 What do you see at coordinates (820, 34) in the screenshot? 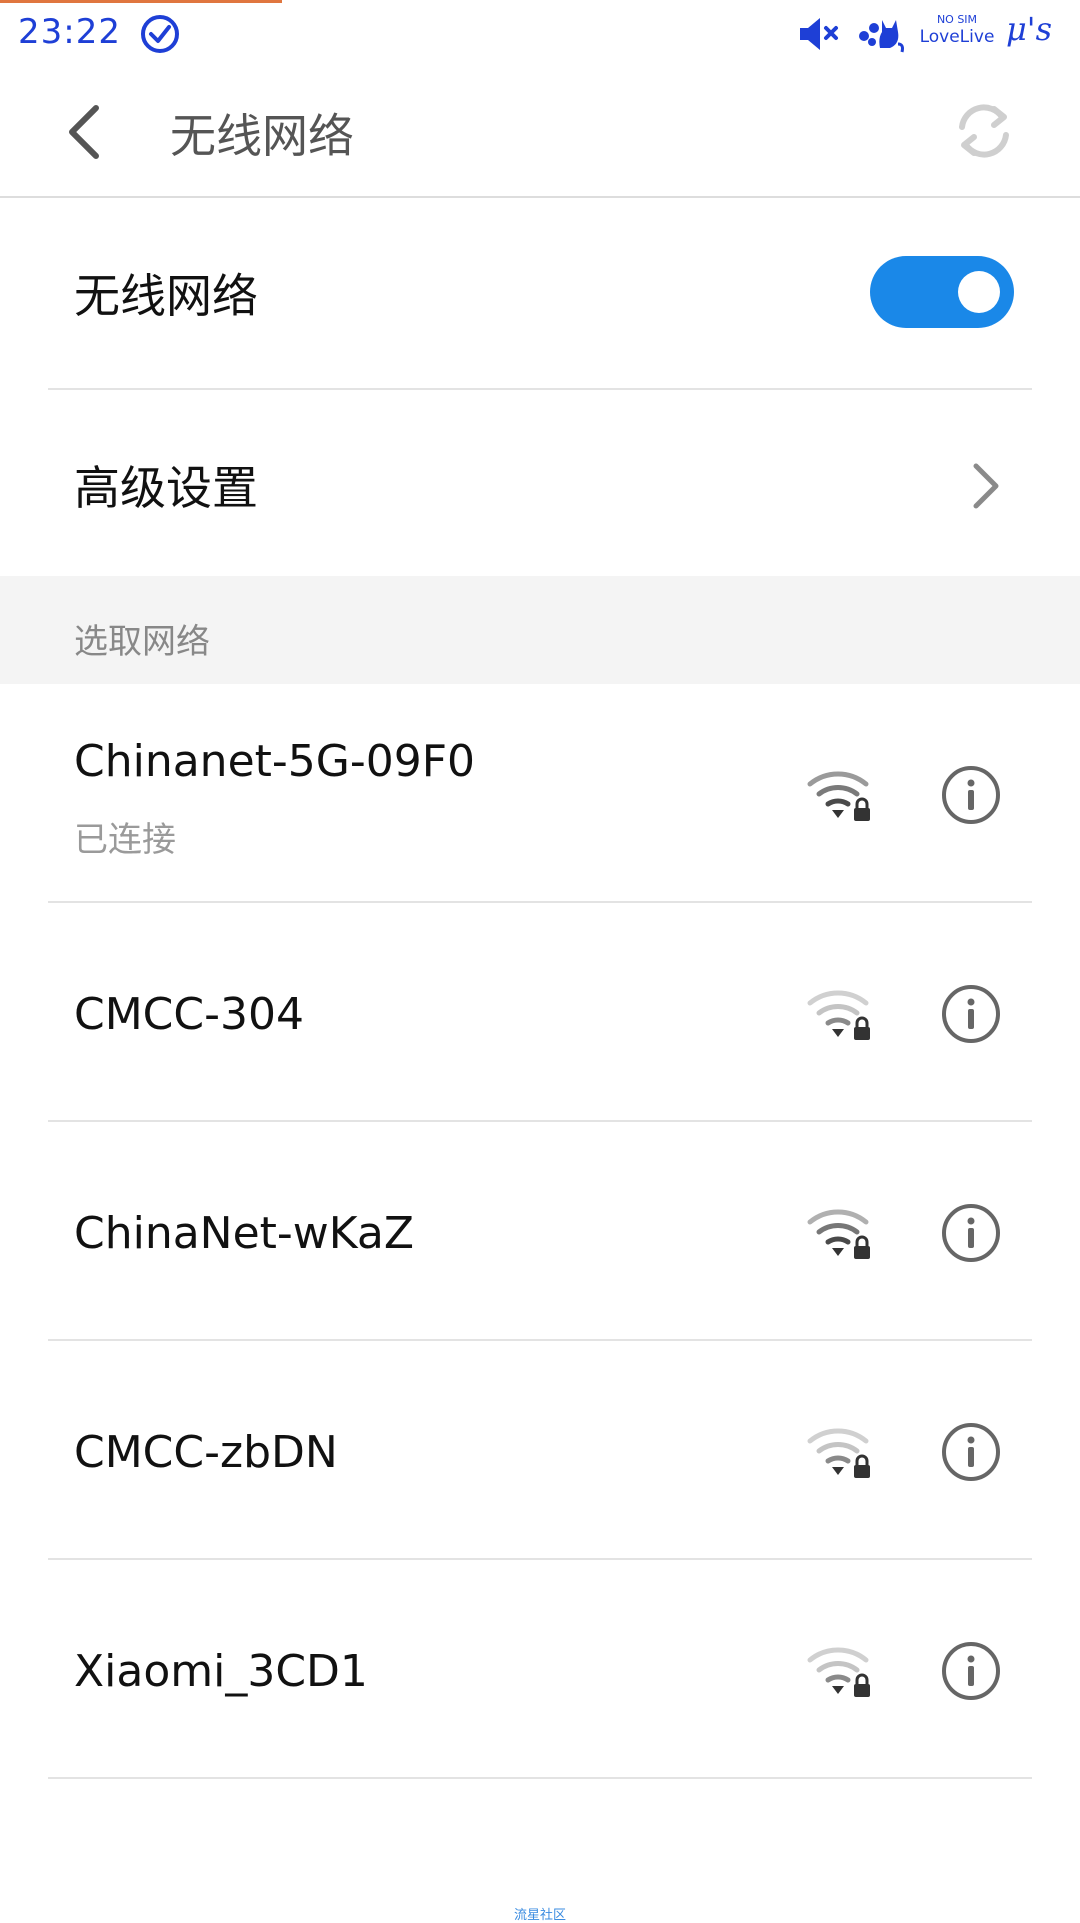
I see `volume-mute-icon` at bounding box center [820, 34].